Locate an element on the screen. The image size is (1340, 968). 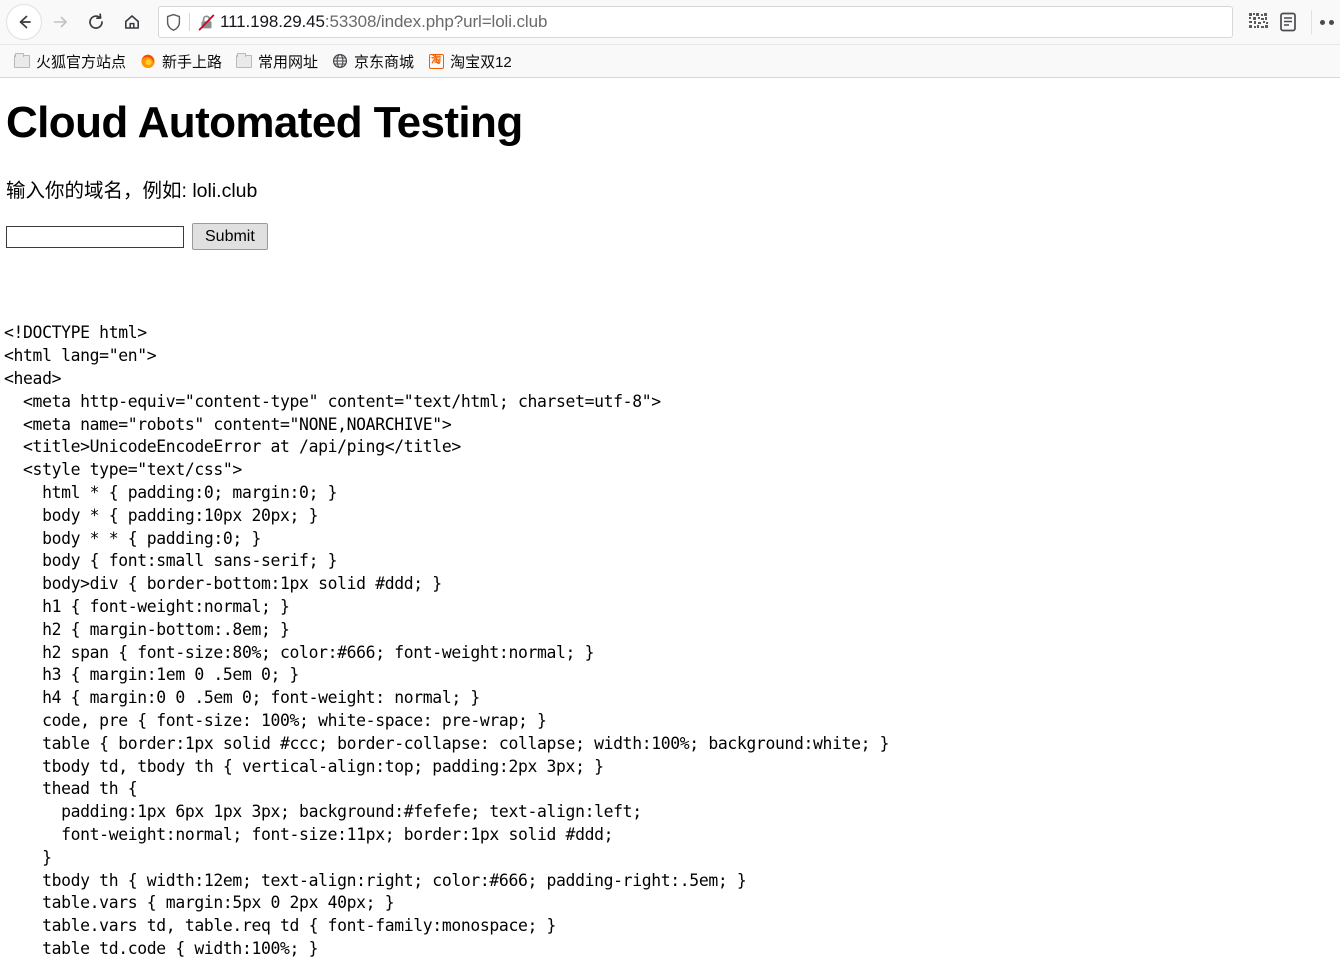
bookmark-label: 新手上路 is located at coordinates (192, 62).